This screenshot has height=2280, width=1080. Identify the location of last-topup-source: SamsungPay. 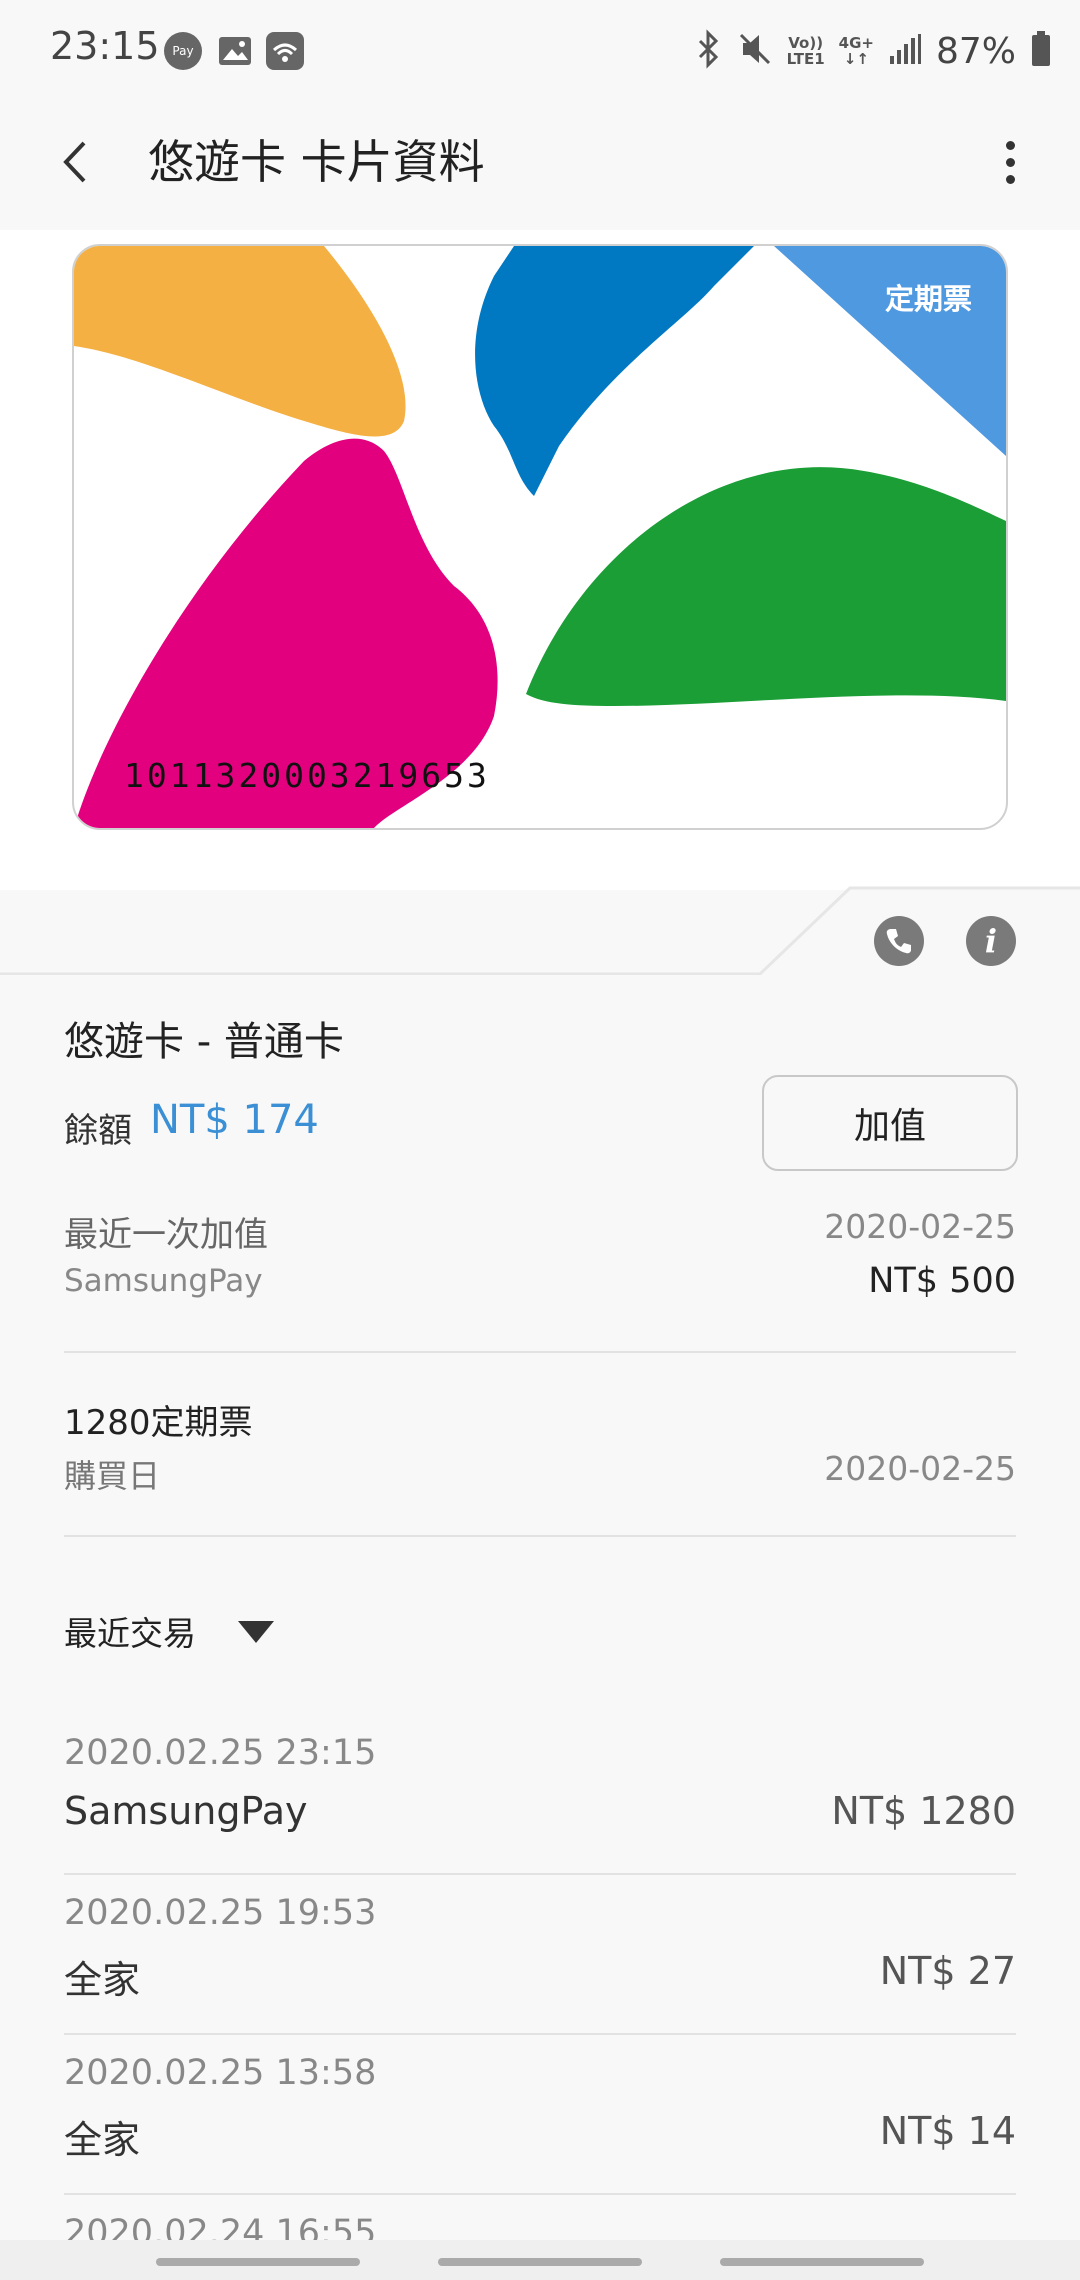
(163, 1281).